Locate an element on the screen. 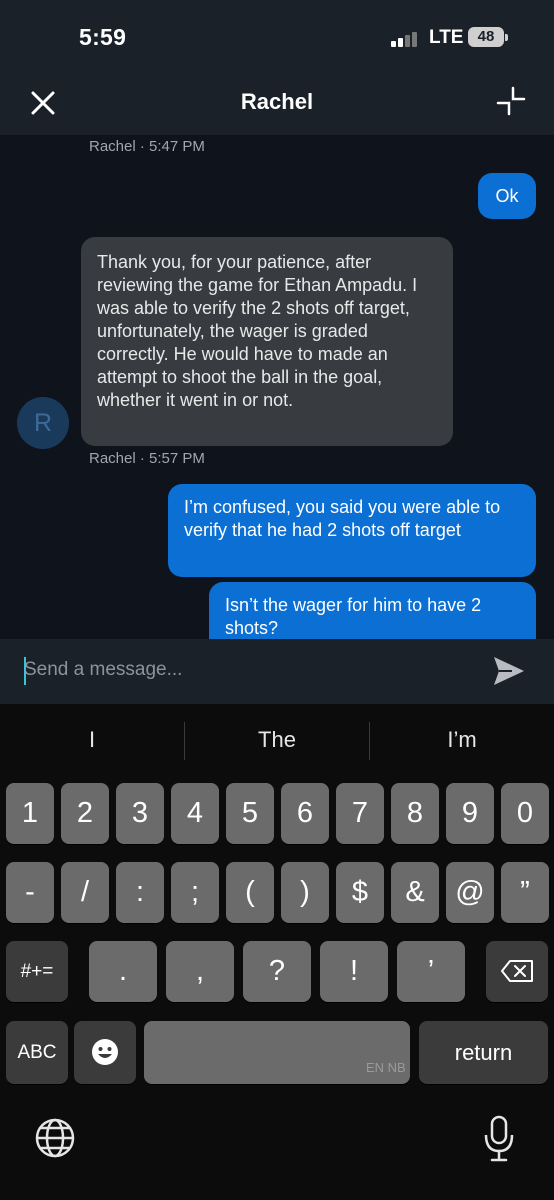 The image size is (554, 1200). key: / is located at coordinates (85, 892).